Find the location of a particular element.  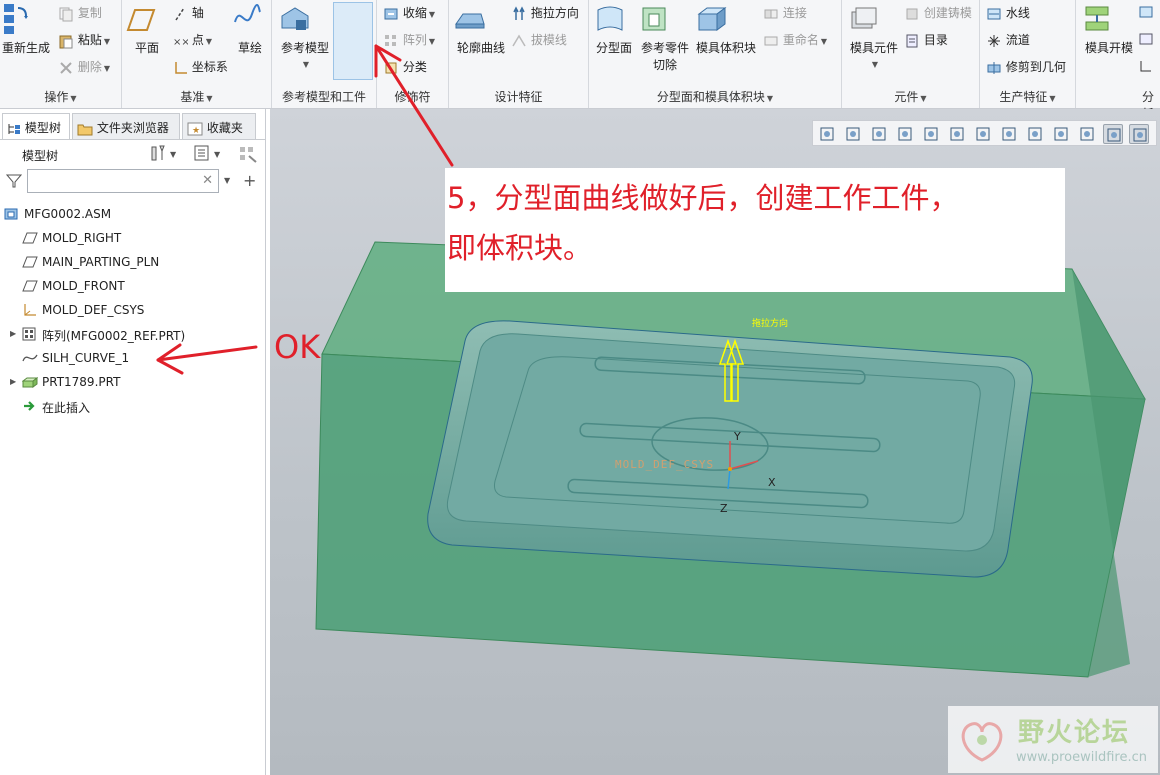

filter-icon is located at coordinates (14, 182).